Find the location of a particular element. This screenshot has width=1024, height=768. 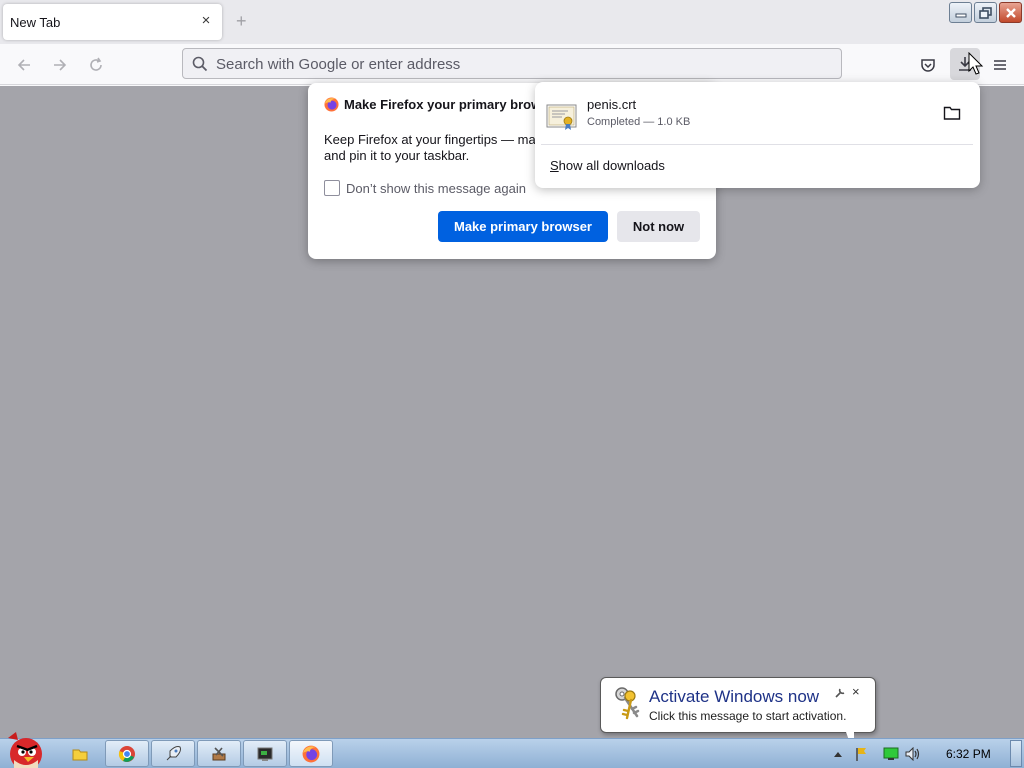

download-status: Completed — 1.0 KB is located at coordinates (639, 122).